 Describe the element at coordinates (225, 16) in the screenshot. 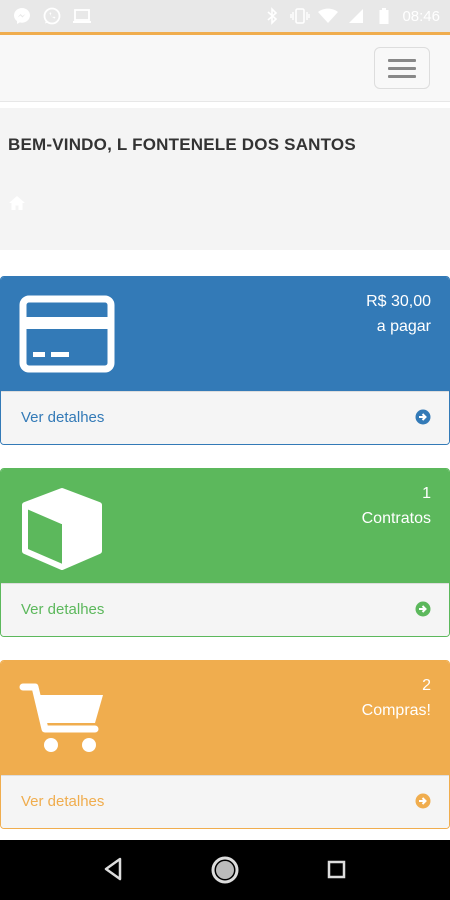

I see `status-bar: 08:46` at that location.